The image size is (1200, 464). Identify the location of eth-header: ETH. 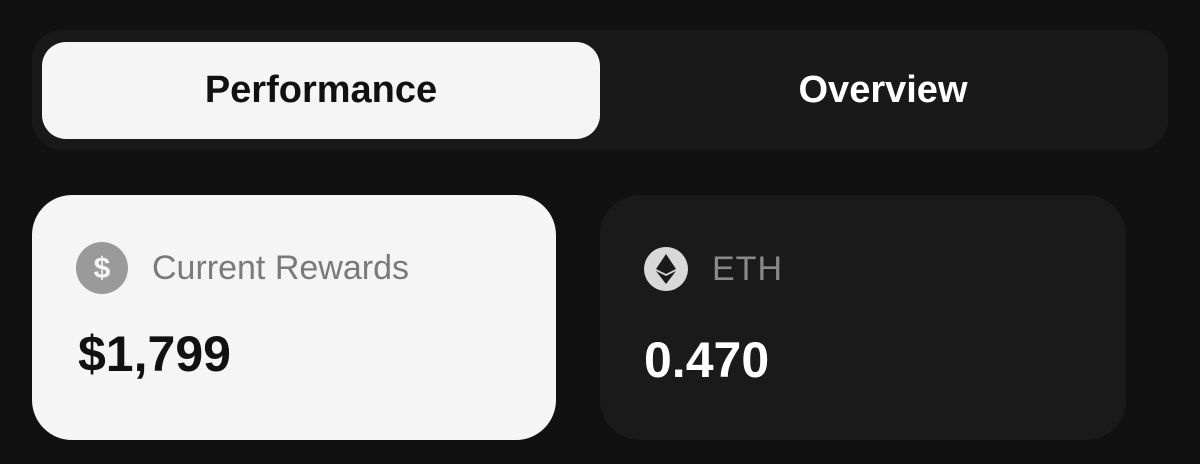
(713, 269).